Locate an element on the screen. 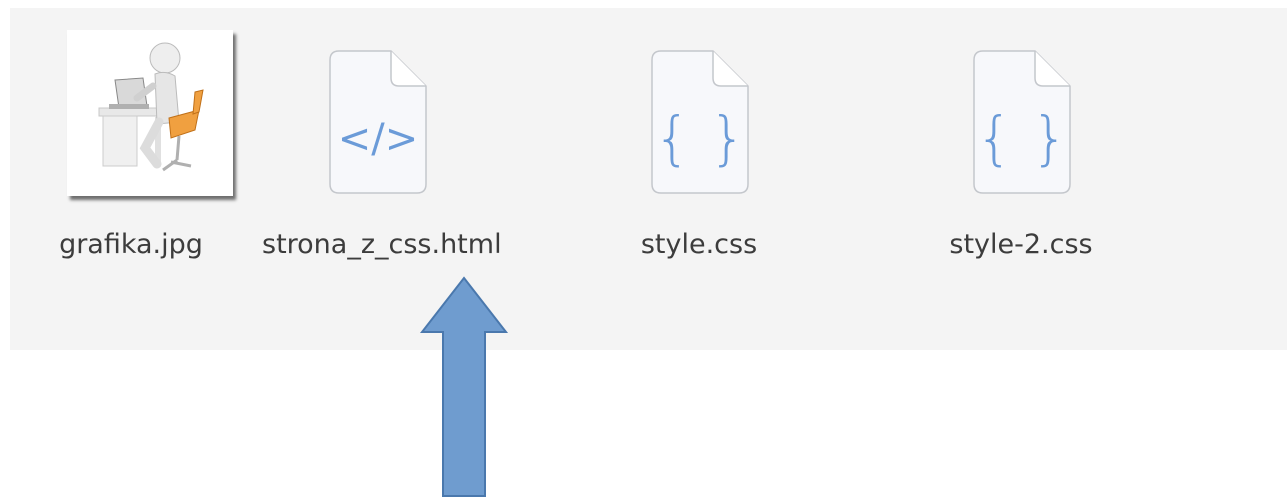 The image size is (1287, 500). file-item-style-2-css: { } style-2.css is located at coordinates (1021, 151).